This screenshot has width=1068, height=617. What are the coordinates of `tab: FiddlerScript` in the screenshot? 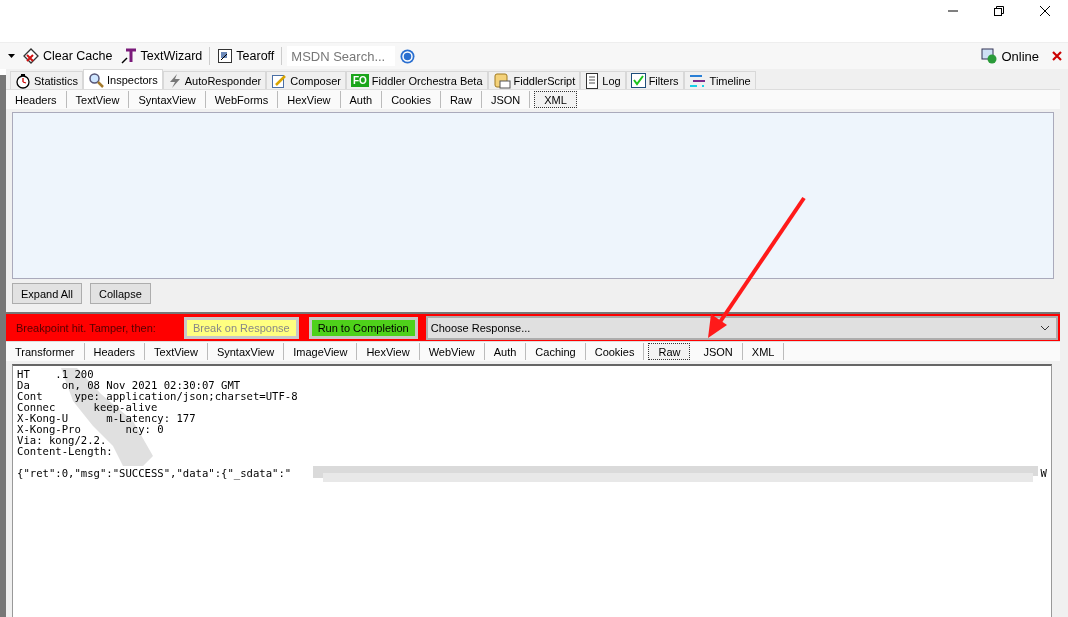 It's located at (534, 80).